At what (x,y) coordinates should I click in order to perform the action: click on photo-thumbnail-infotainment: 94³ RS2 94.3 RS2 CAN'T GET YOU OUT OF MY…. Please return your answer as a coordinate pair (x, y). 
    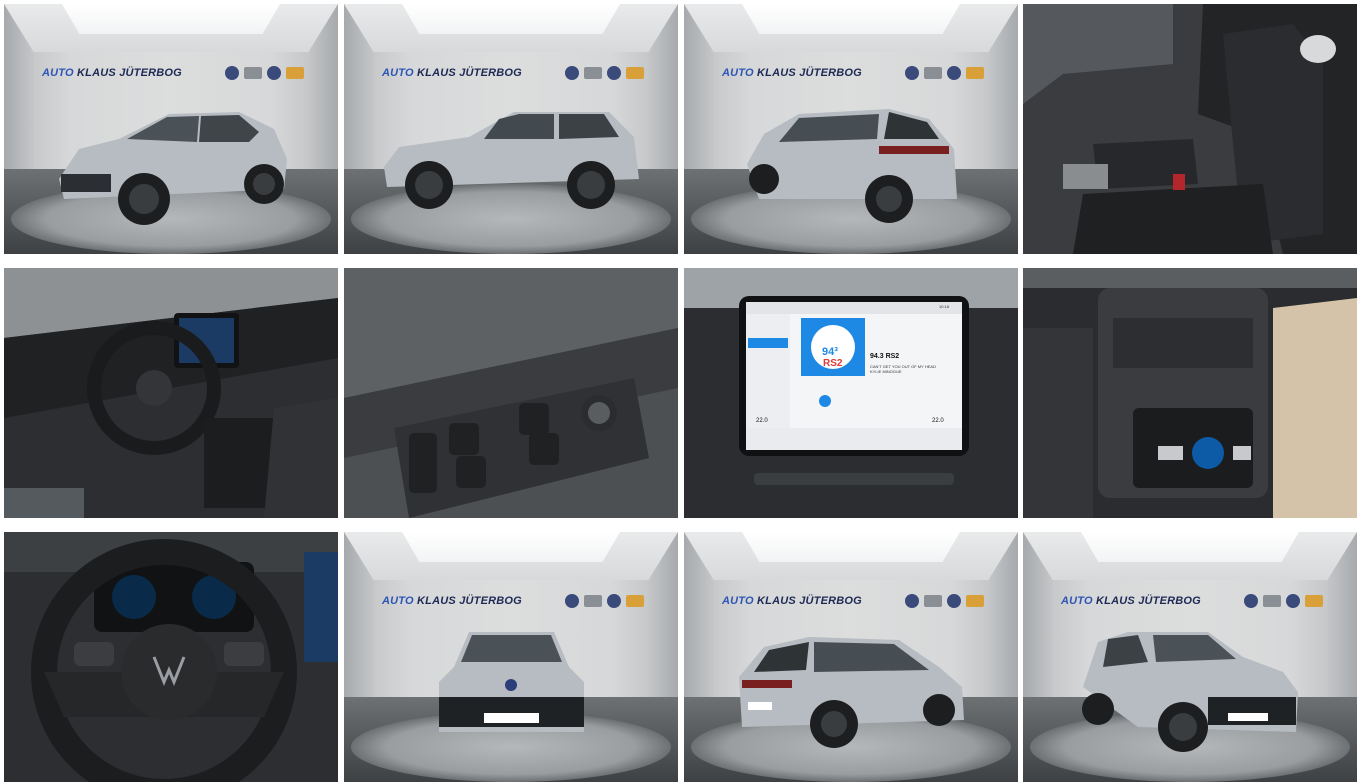
    Looking at the image, I should click on (851, 393).